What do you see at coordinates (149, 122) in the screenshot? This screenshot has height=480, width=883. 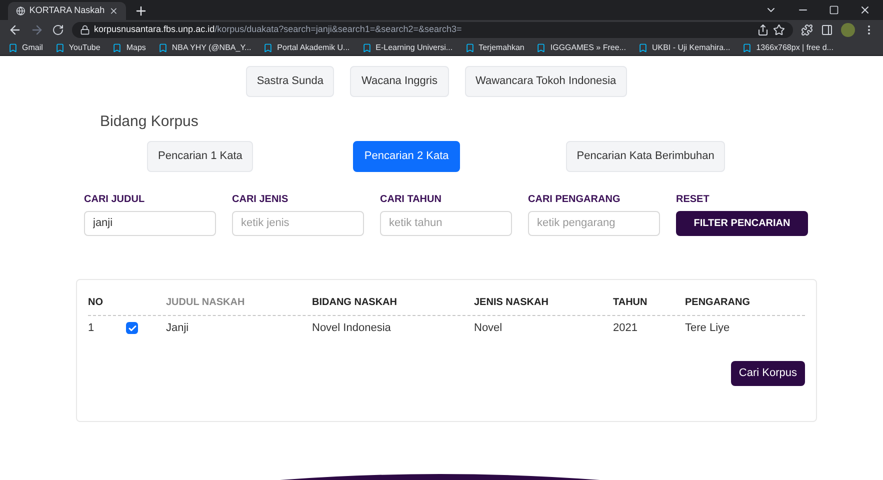 I see `section-title: Bidang Korpus` at bounding box center [149, 122].